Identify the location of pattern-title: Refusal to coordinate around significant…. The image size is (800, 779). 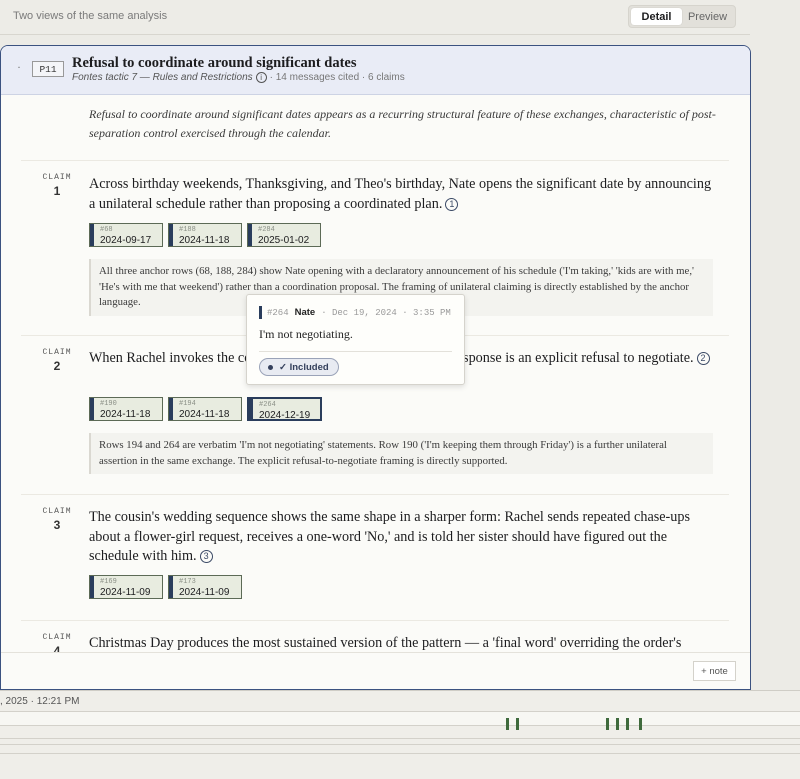
(214, 63).